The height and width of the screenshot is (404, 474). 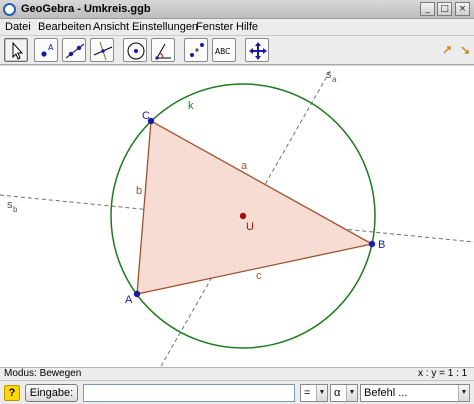 What do you see at coordinates (337, 393) in the screenshot?
I see `greek-letter-value: α` at bounding box center [337, 393].